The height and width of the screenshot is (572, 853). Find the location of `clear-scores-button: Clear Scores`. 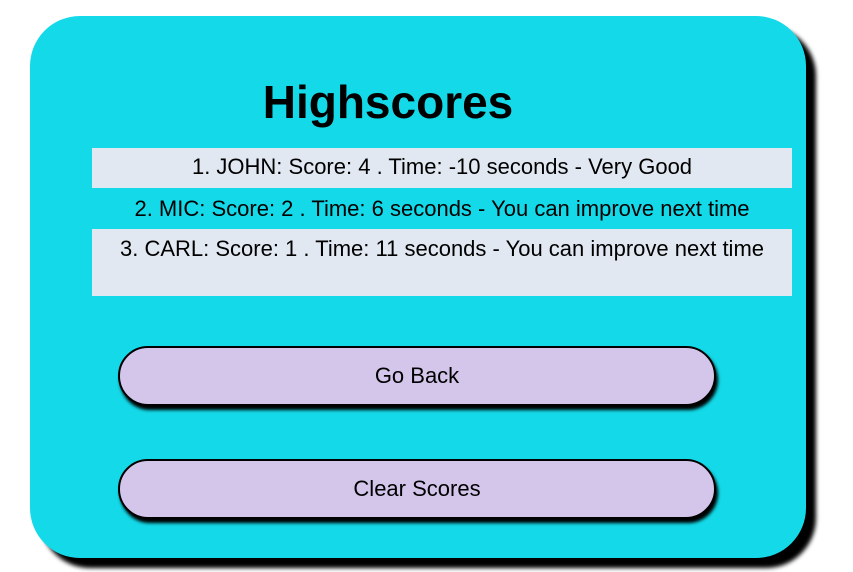

clear-scores-button: Clear Scores is located at coordinates (417, 489).